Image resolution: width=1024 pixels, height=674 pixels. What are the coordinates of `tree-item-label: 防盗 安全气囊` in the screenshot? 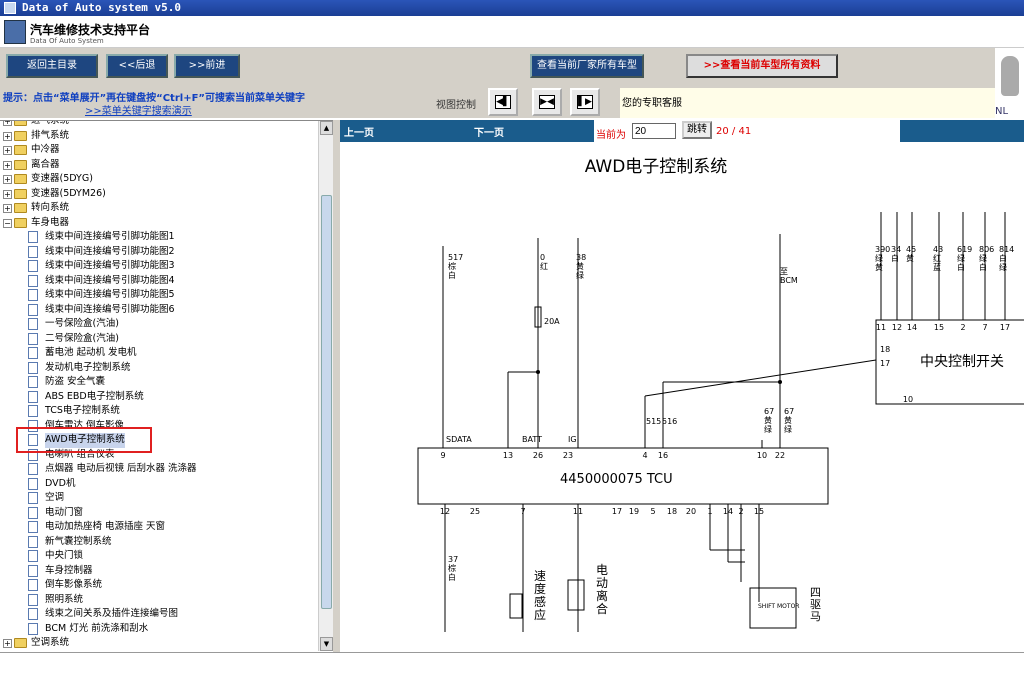 It's located at (75, 381).